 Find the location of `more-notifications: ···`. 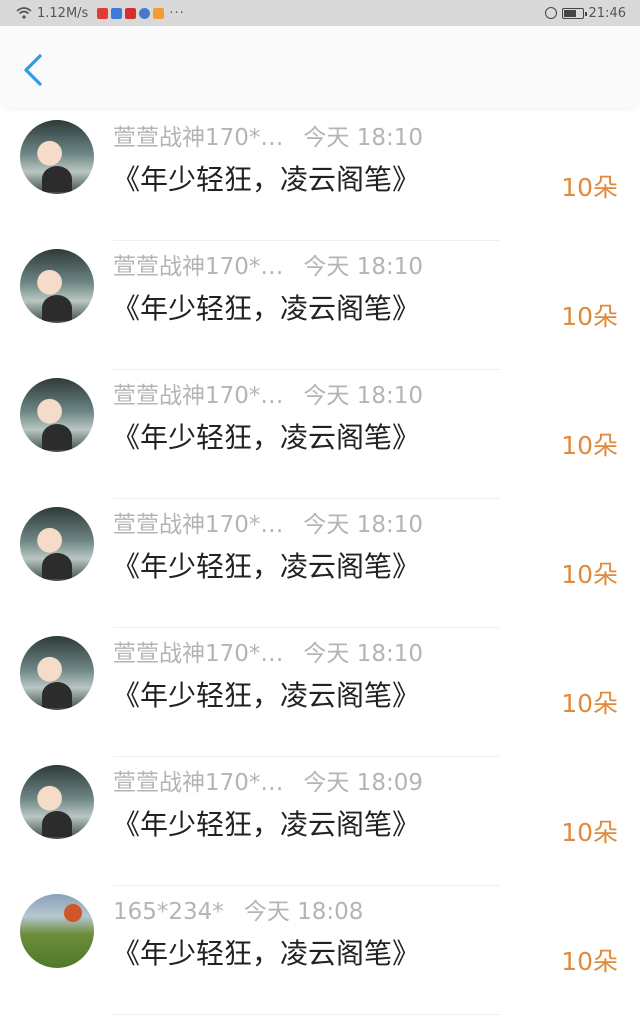

more-notifications: ··· is located at coordinates (177, 13).